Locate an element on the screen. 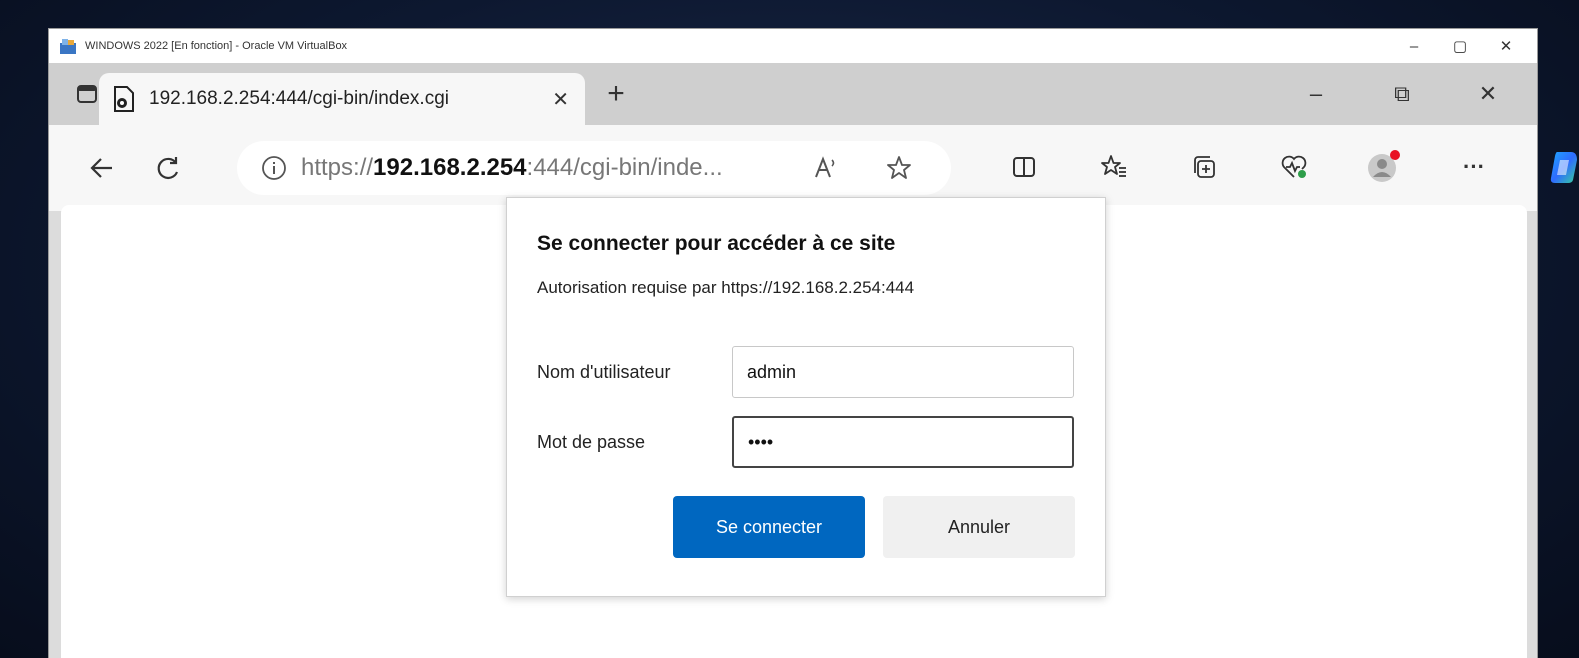 The image size is (1579, 658). read-aloud-icon is located at coordinates (826, 168).